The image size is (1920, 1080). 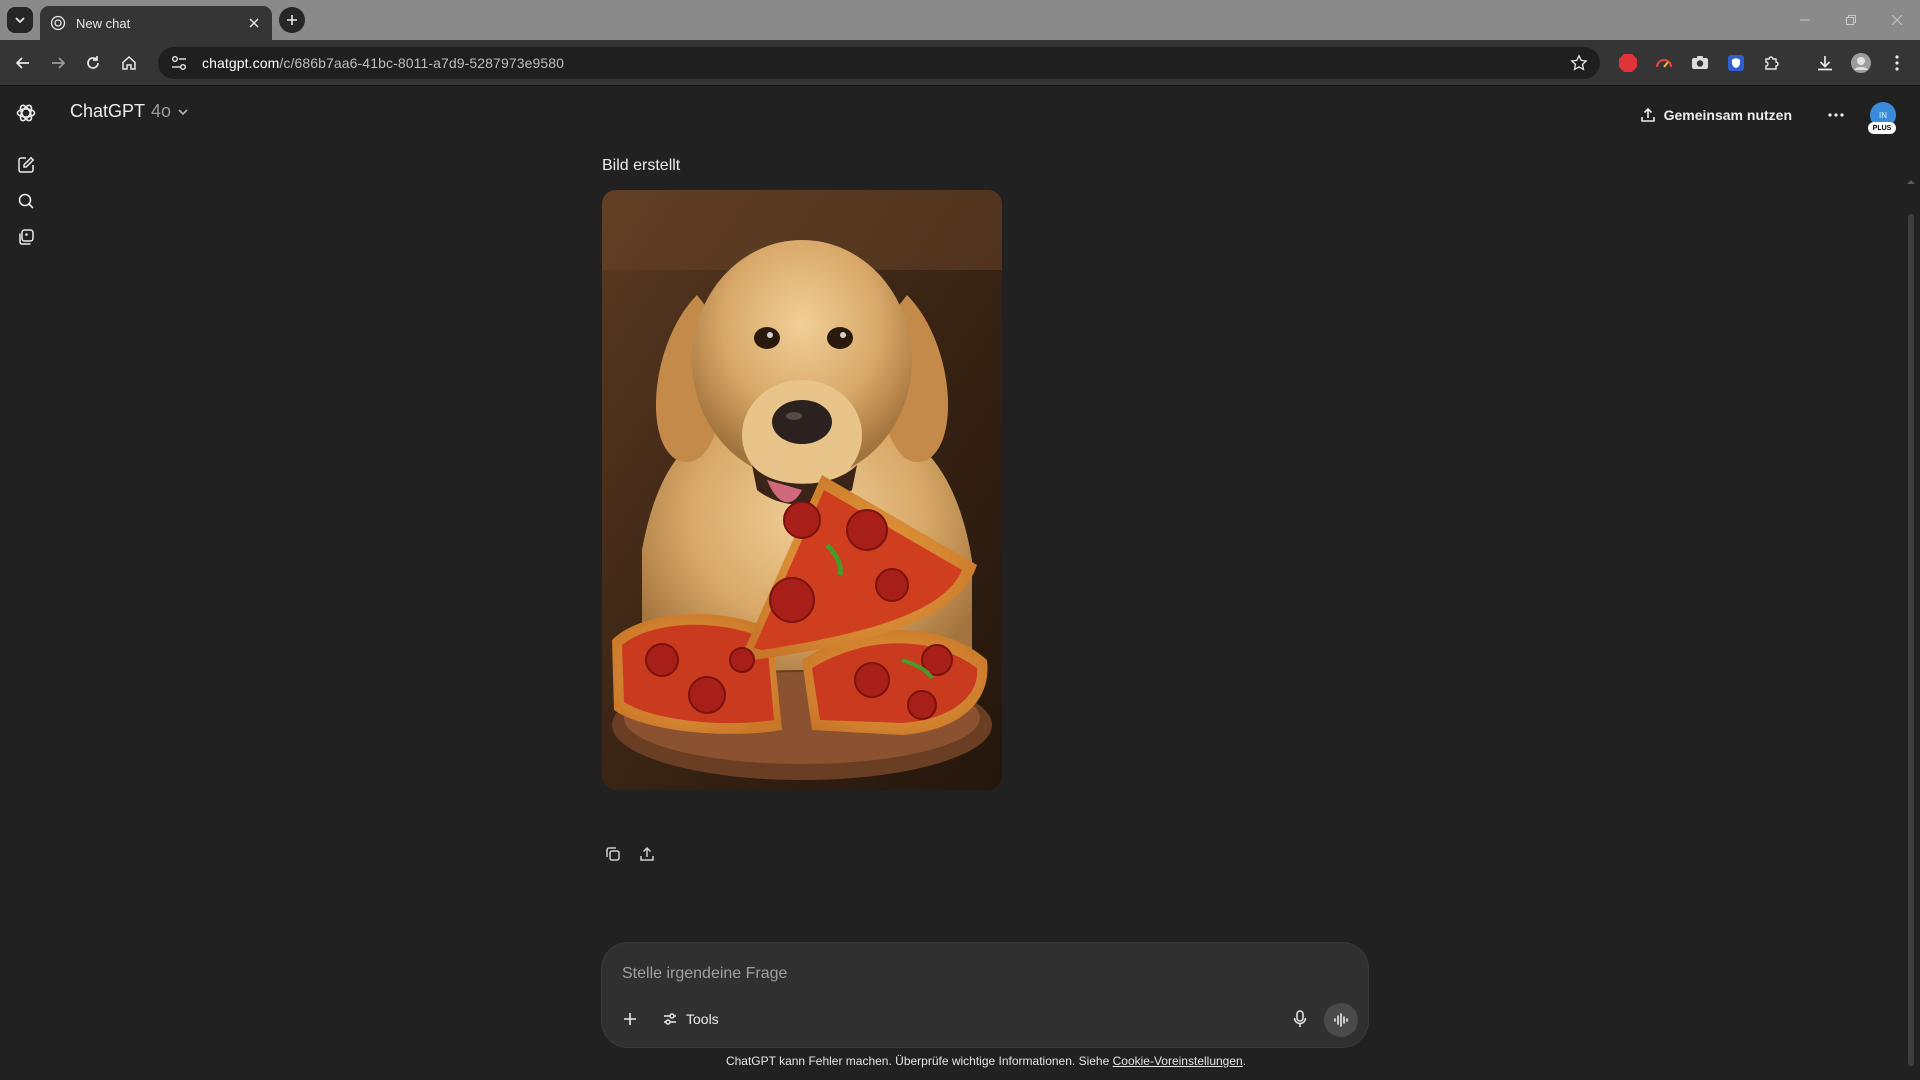 I want to click on search-icon, so click(x=26, y=201).